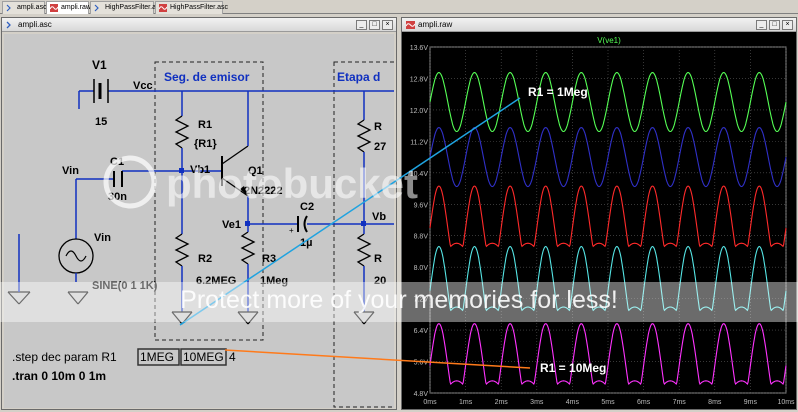 The height and width of the screenshot is (412, 798). What do you see at coordinates (182, 250) in the screenshot?
I see `resistor-r2` at bounding box center [182, 250].